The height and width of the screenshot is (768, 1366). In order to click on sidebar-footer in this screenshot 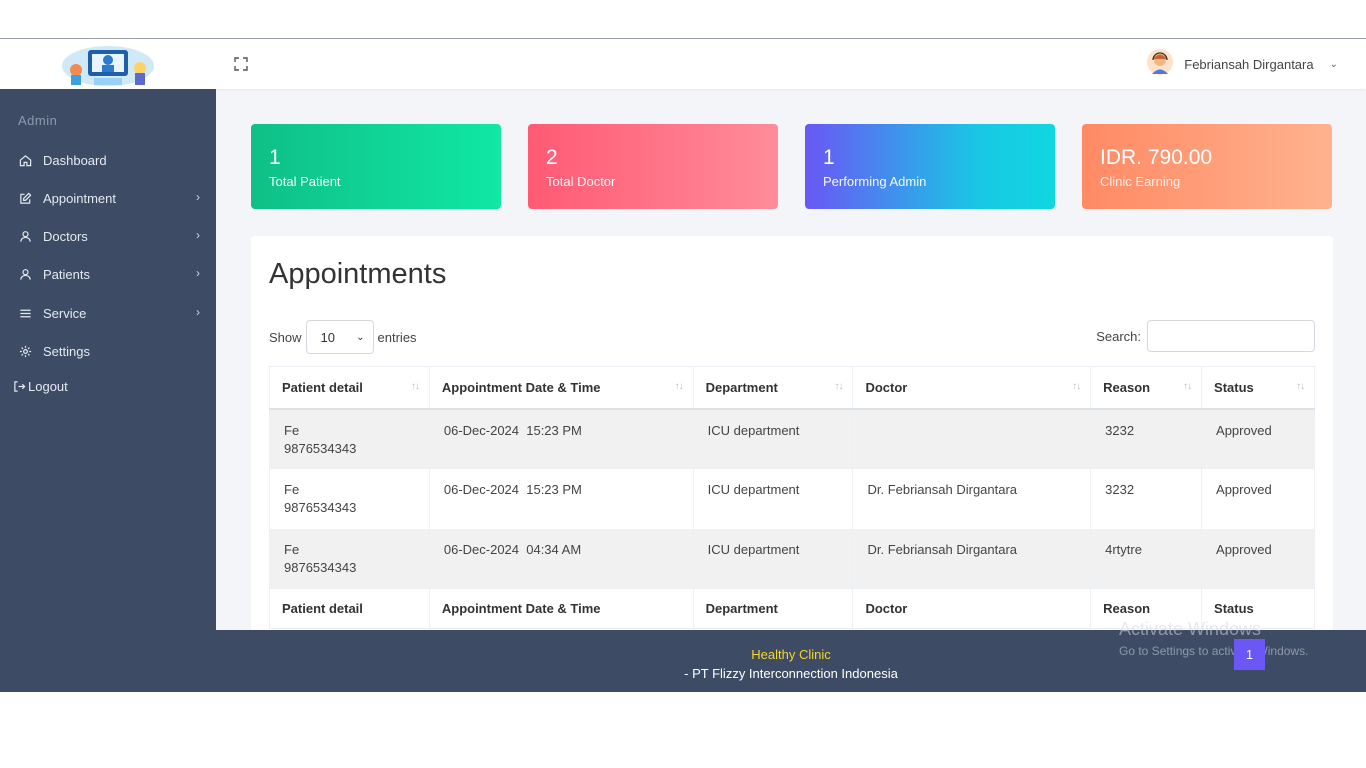, I will do `click(108, 661)`.